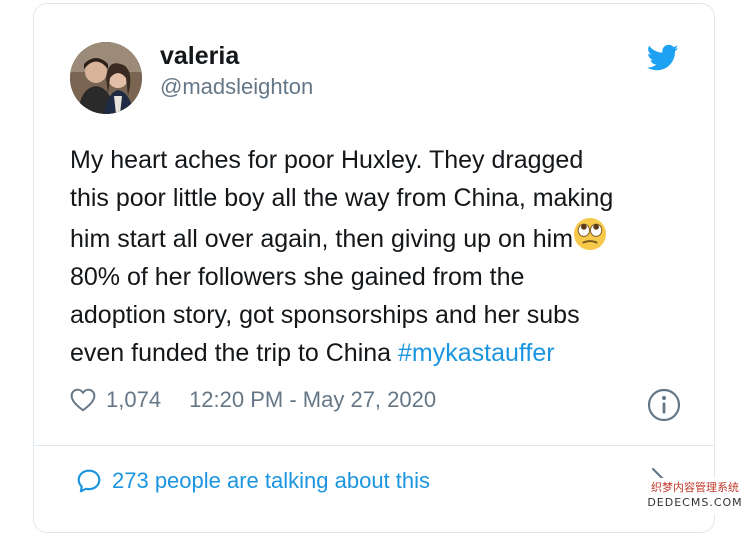  Describe the element at coordinates (199, 56) in the screenshot. I see `display-name: valeria` at that location.